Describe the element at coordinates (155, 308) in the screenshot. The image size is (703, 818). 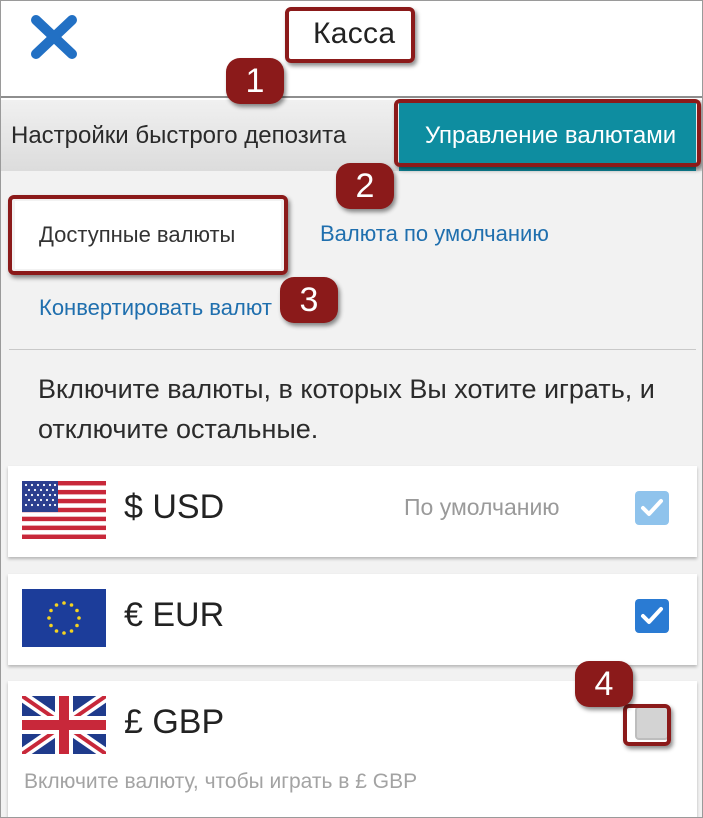
I see `subtab-convert-currency: Конвертировать валют` at that location.